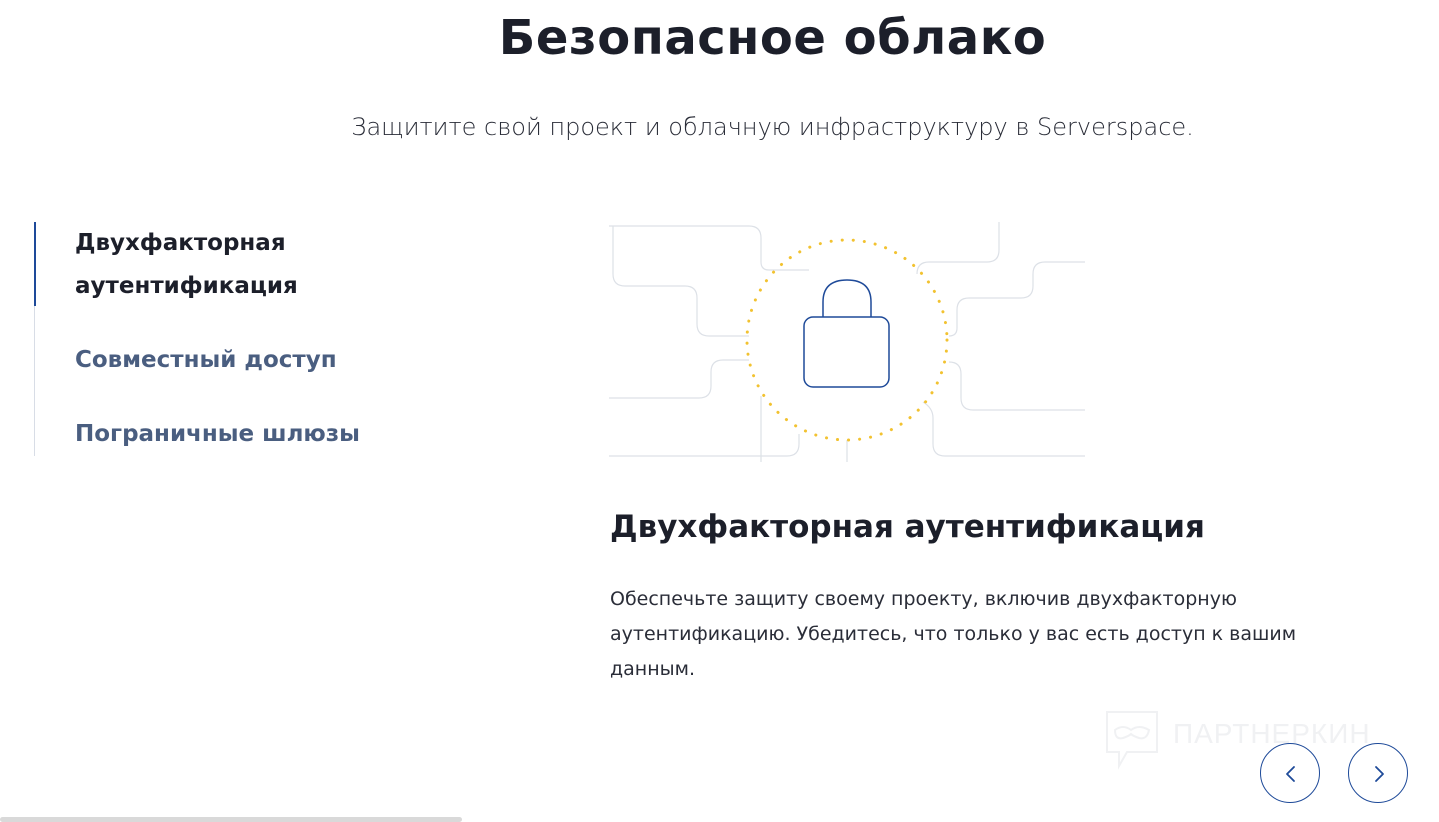 The width and height of the screenshot is (1439, 822). I want to click on watermark-mask-icon, so click(1132, 740).